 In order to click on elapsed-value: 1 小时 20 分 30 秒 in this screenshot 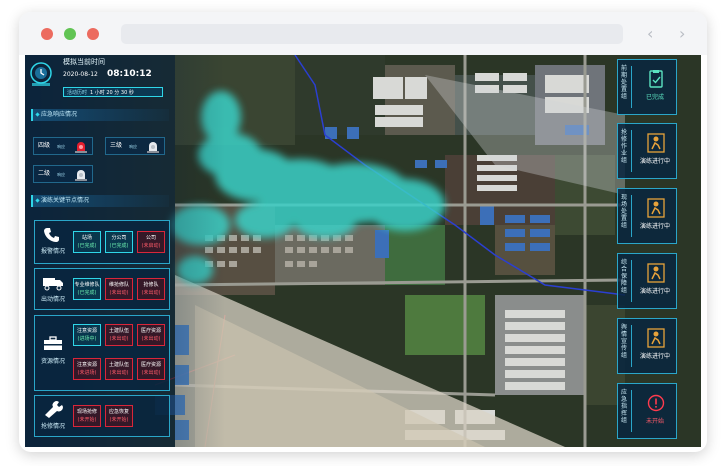, I will do `click(112, 93)`.